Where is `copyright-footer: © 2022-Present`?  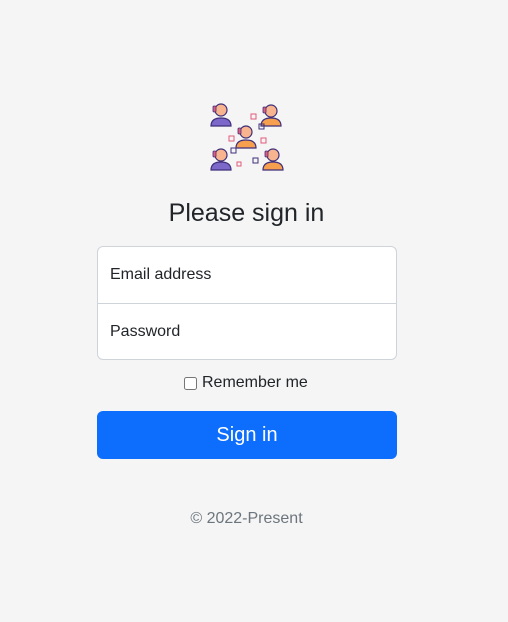
copyright-footer: © 2022-Present is located at coordinates (246, 518).